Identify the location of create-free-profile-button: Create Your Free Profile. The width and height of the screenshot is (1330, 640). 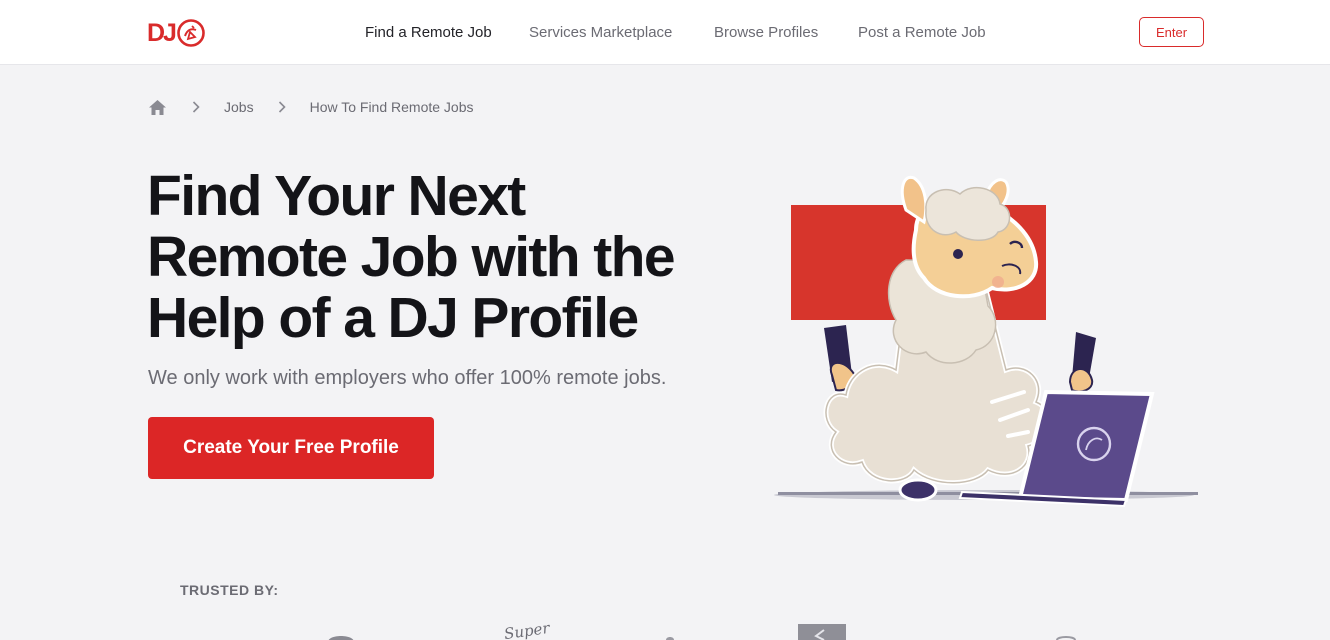
(291, 448).